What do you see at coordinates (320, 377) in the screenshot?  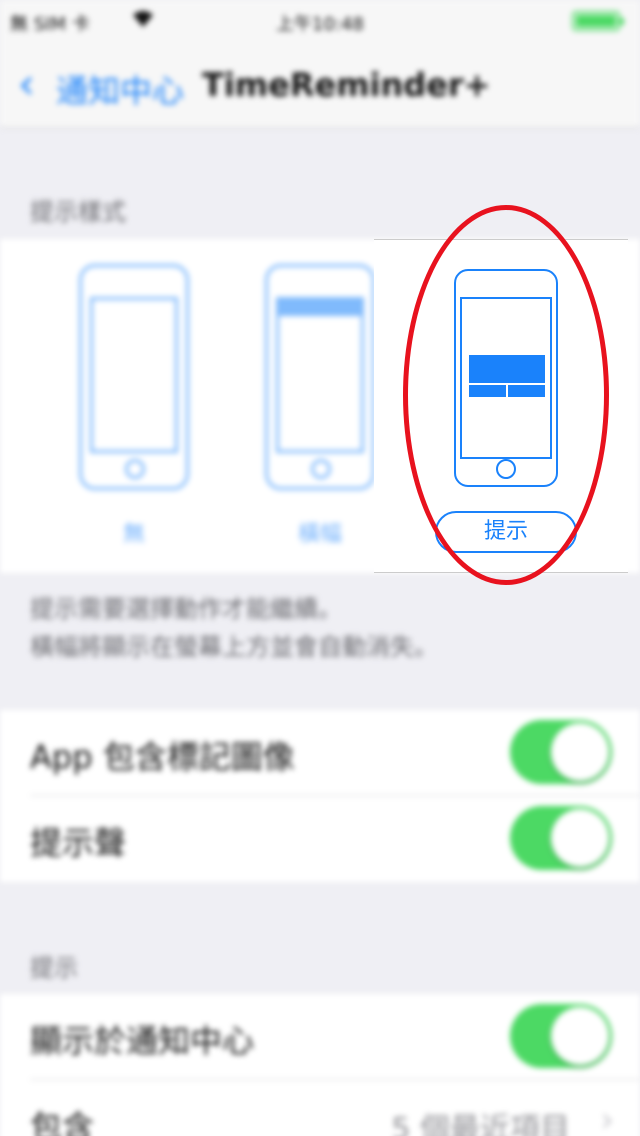 I see `style-option-banner` at bounding box center [320, 377].